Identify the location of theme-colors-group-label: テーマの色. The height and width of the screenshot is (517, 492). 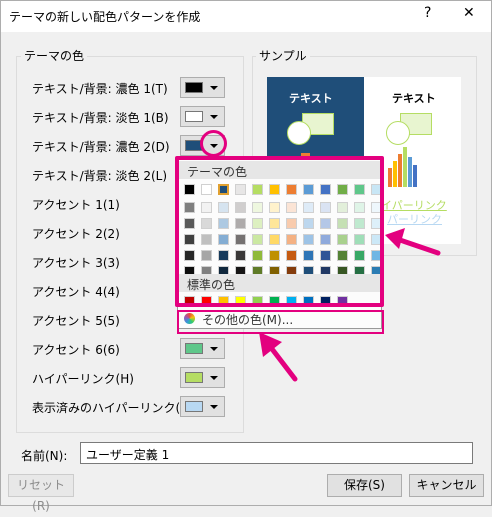
(54, 55).